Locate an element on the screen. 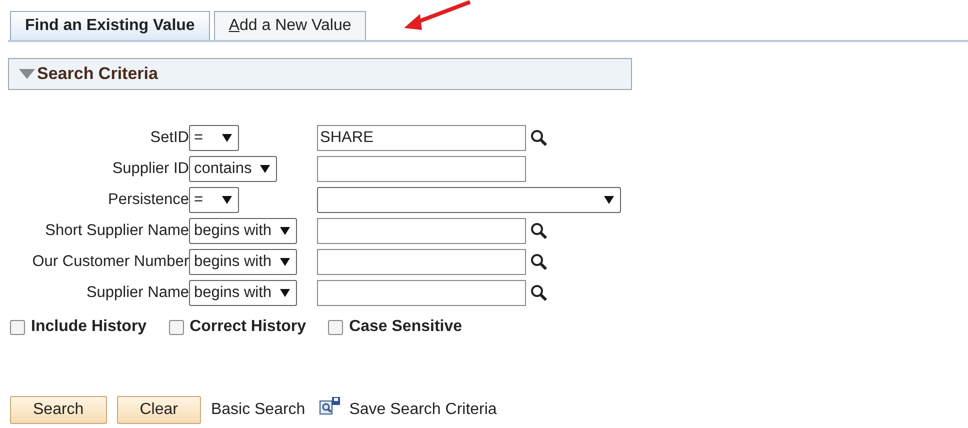 The image size is (968, 428). tab: Find an Existing Value is located at coordinates (110, 25).